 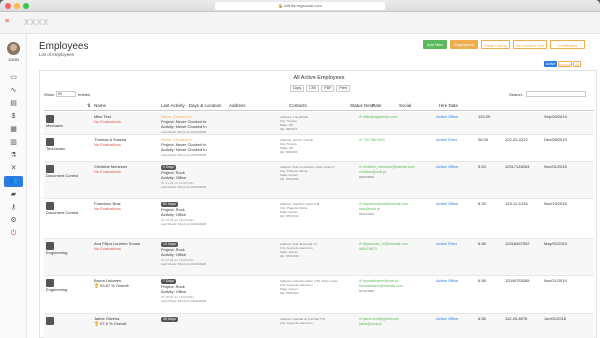 I want to click on address-line: Zip: M8V2X7, so click(x=289, y=129).